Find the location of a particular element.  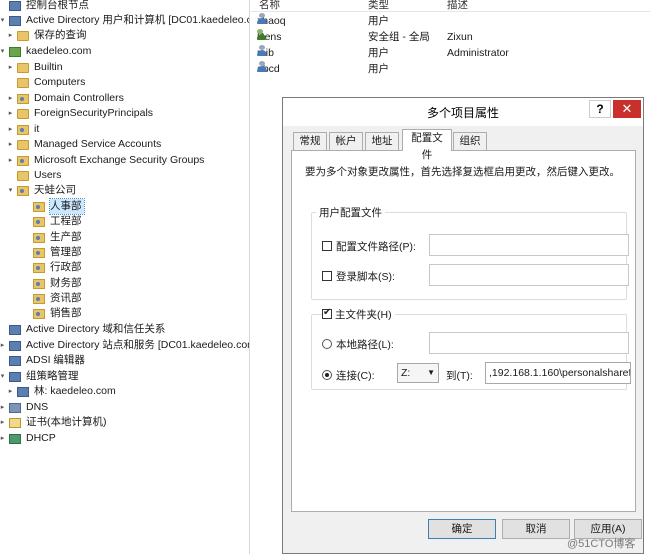

tree-item: ▸ Microsoft Exchange Security Groups is located at coordinates (105, 160).